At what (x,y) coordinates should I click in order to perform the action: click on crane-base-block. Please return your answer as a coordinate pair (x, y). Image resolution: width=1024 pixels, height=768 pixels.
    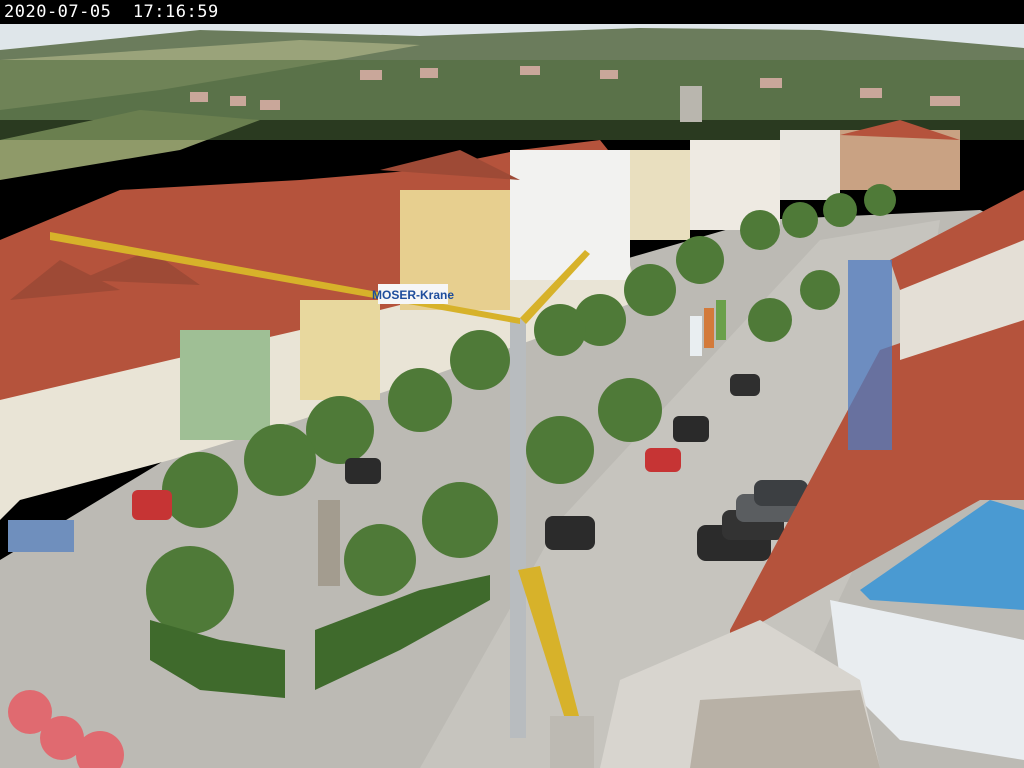
    Looking at the image, I should click on (572, 742).